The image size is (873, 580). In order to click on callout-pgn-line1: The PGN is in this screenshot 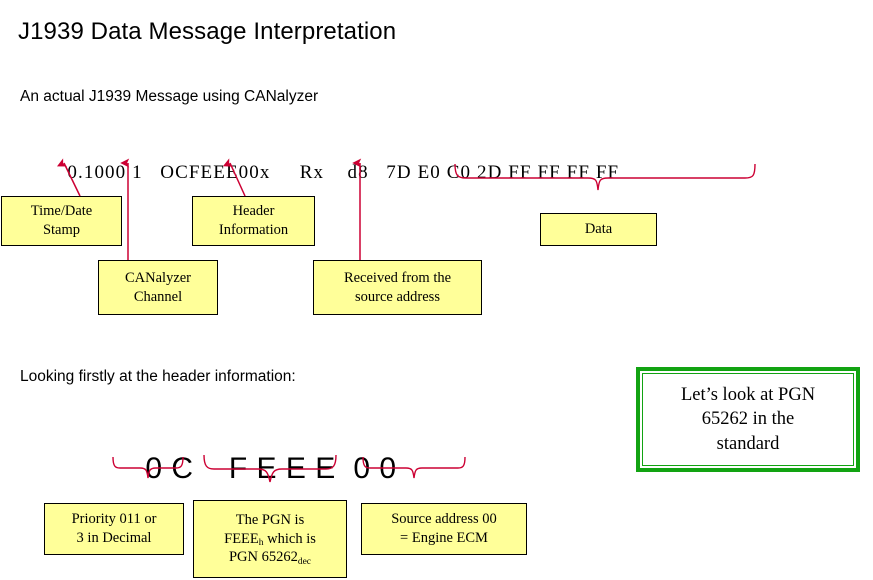, I will do `click(270, 520)`.